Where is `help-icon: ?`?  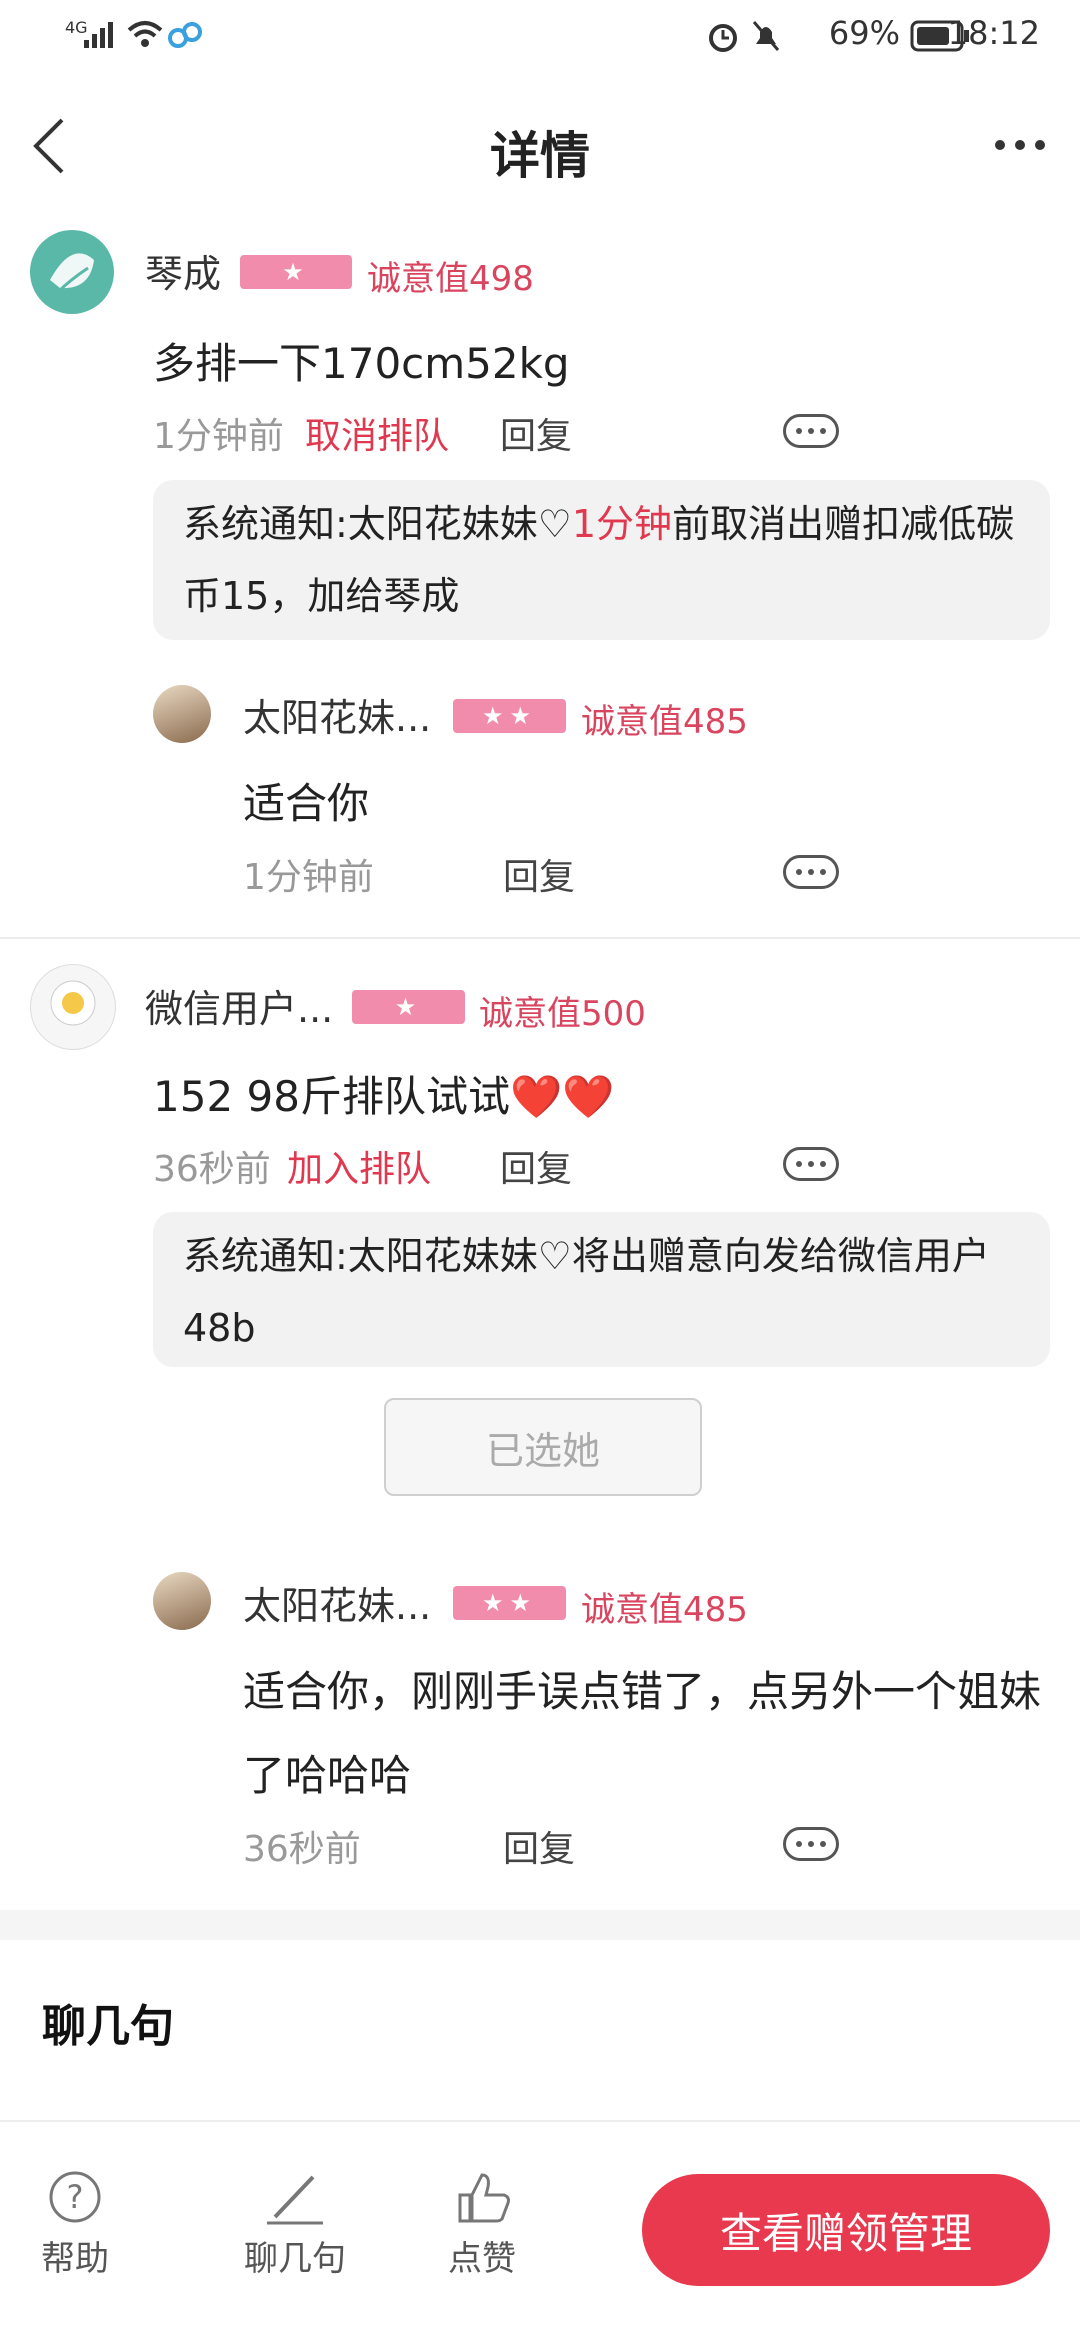
help-icon: ? is located at coordinates (75, 2197).